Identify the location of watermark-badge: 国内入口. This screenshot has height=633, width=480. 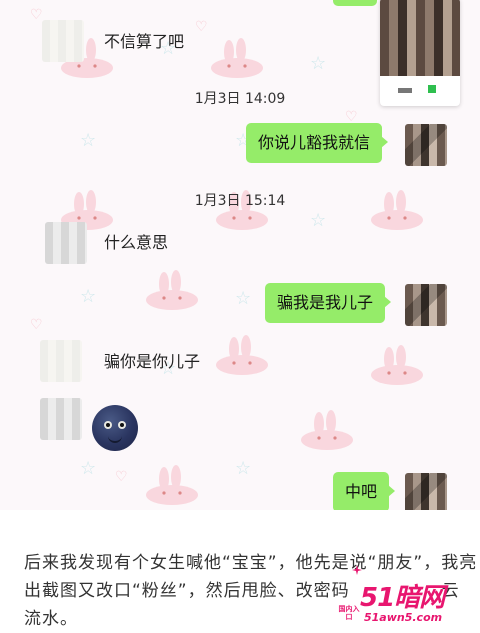
(349, 613).